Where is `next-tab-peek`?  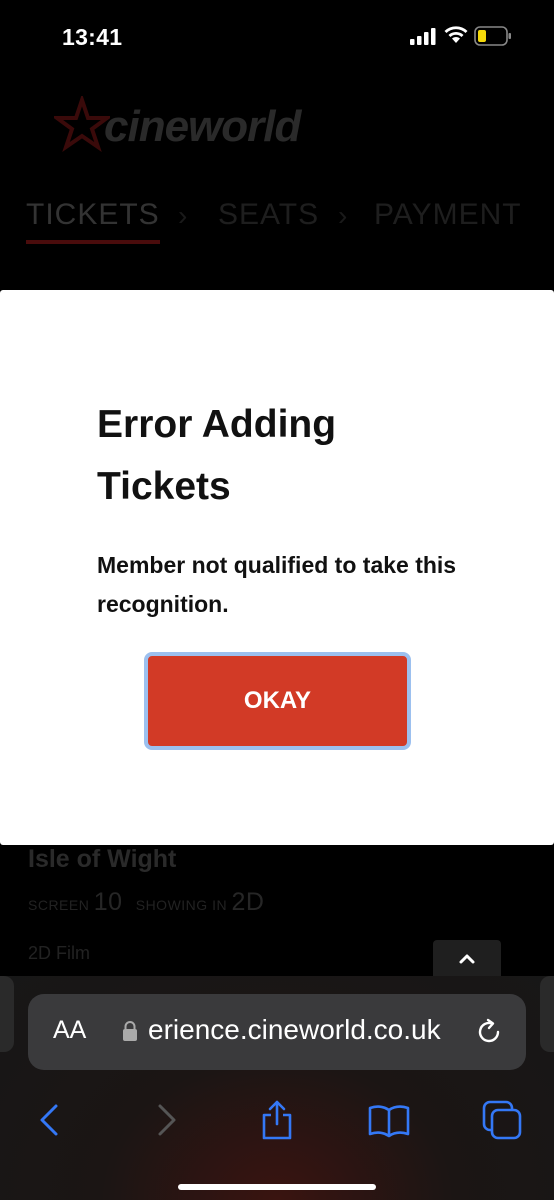
next-tab-peek is located at coordinates (547, 1014).